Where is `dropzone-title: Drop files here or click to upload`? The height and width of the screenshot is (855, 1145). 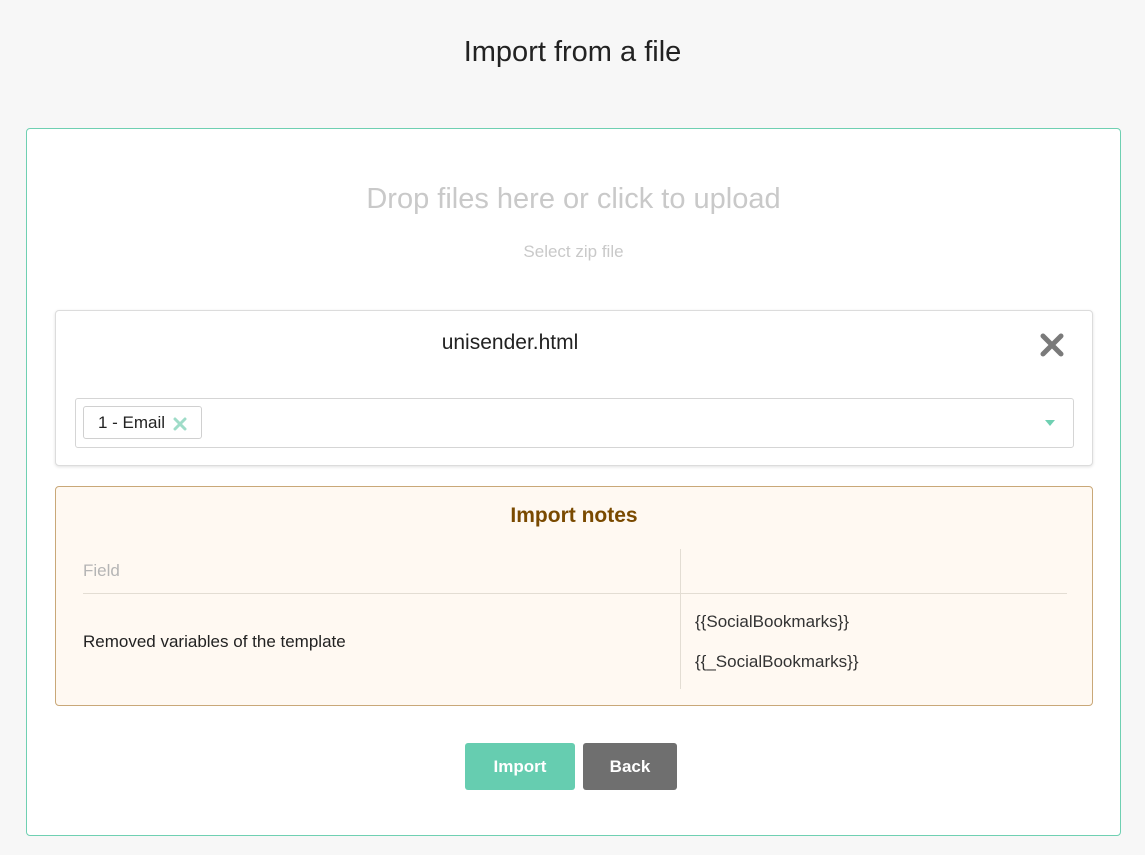
dropzone-title: Drop files here or click to upload is located at coordinates (573, 199).